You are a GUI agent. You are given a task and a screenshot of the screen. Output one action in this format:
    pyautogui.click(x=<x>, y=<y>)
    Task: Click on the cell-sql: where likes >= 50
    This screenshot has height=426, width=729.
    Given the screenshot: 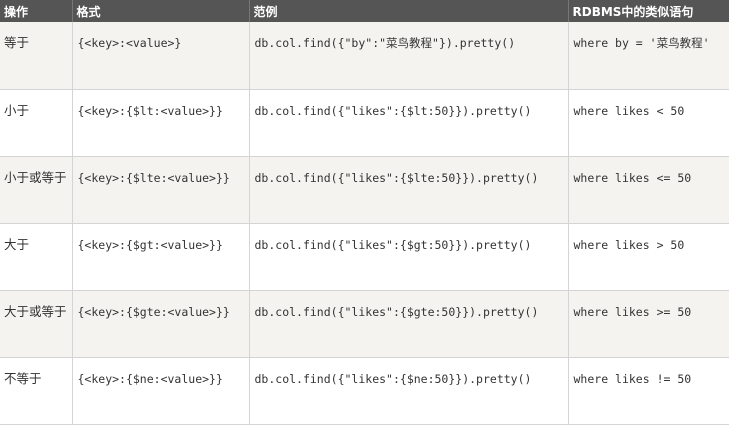 What is the action you would take?
    pyautogui.click(x=648, y=324)
    